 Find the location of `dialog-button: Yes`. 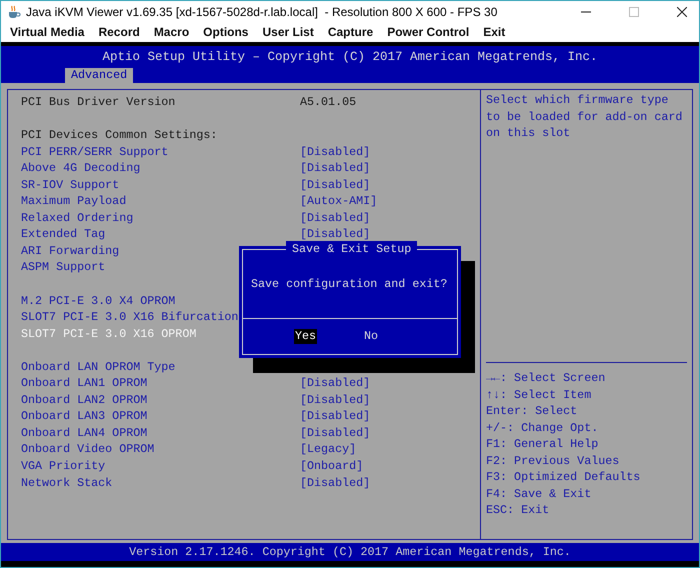

dialog-button: Yes is located at coordinates (306, 336).